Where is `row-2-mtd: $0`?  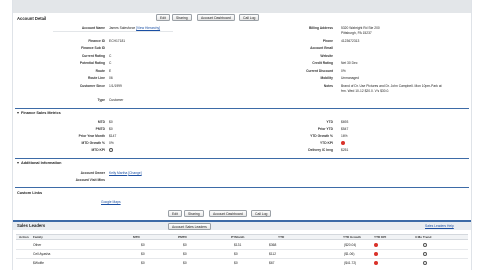 row-2-mtd: $0 is located at coordinates (143, 254).